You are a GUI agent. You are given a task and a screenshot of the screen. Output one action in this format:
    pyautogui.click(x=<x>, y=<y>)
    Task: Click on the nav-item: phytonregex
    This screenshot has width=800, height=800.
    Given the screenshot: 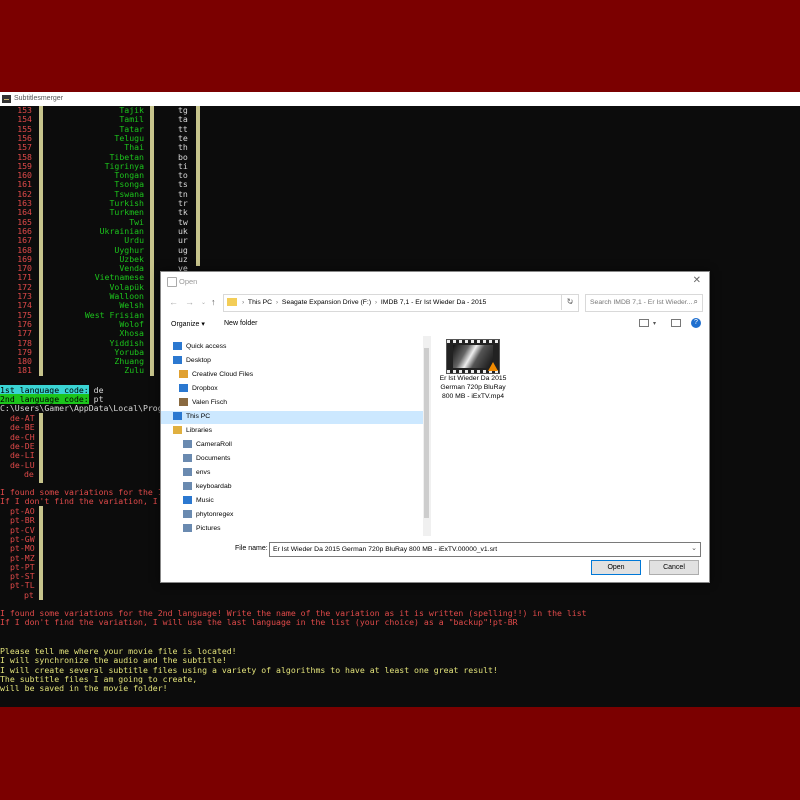 What is the action you would take?
    pyautogui.click(x=208, y=514)
    